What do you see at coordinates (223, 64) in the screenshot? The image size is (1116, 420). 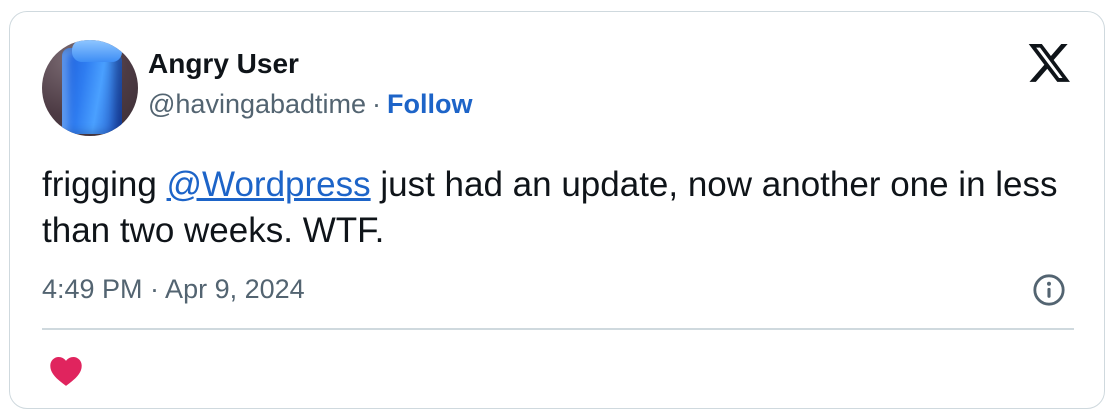 I see `author-name: Angry User` at bounding box center [223, 64].